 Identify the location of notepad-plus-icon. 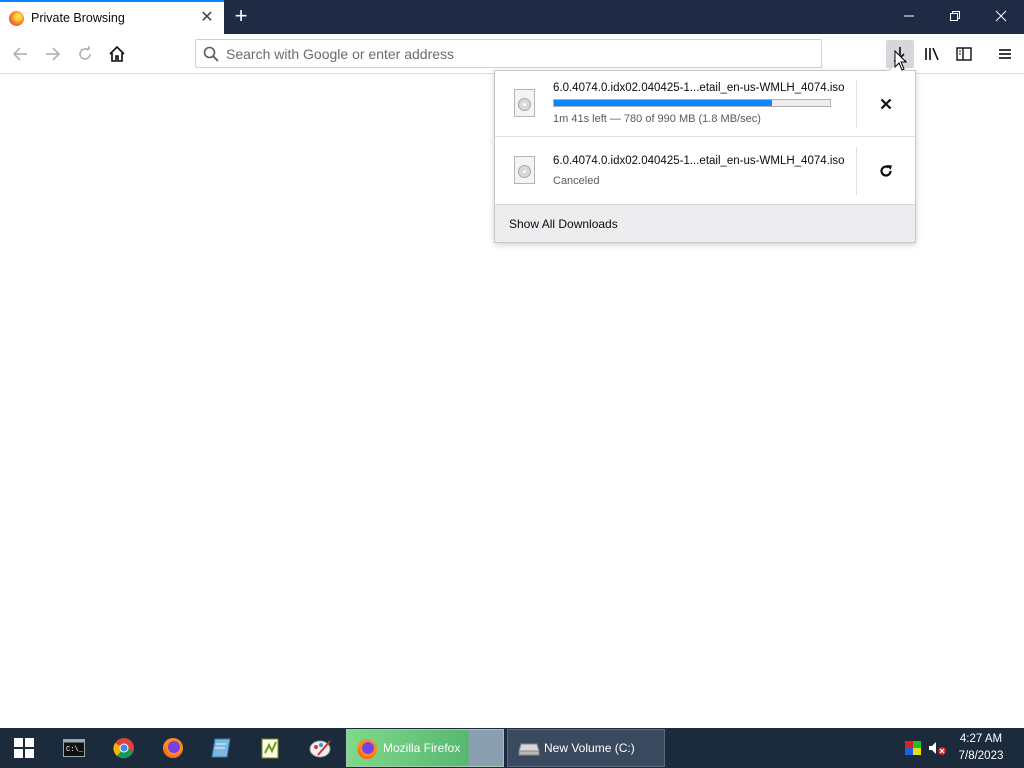
(270, 748).